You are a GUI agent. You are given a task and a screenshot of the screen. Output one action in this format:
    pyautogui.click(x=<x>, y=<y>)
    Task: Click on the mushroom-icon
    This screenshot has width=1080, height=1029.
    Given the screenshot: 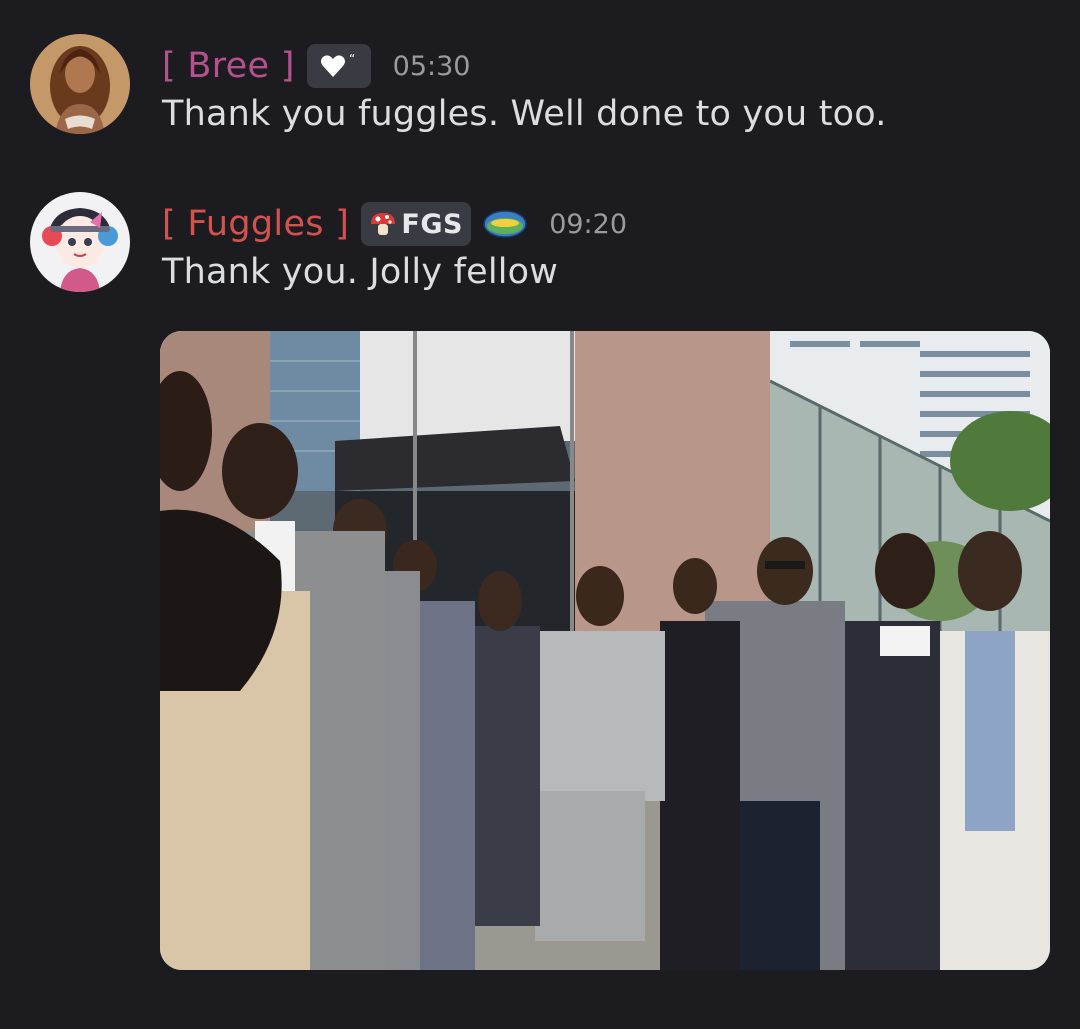 What is the action you would take?
    pyautogui.click(x=383, y=224)
    